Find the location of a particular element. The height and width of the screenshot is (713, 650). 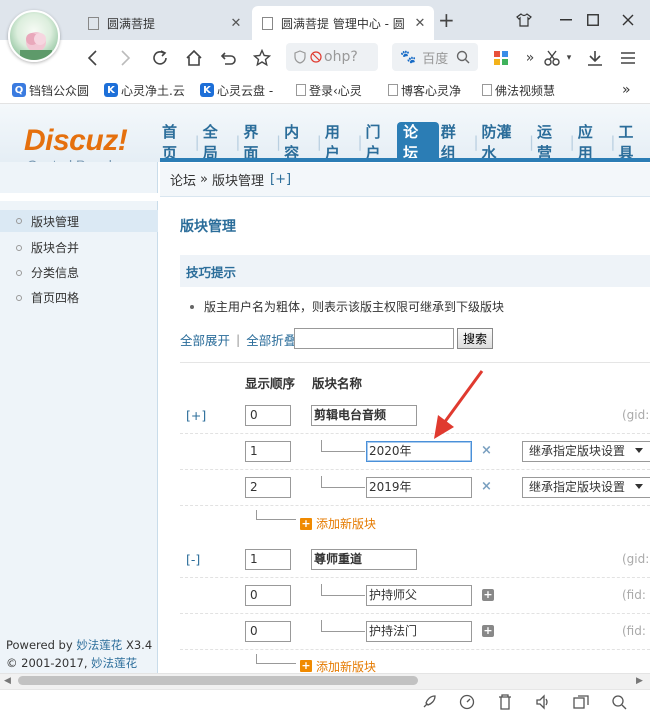

trash-icon is located at coordinates (505, 702).